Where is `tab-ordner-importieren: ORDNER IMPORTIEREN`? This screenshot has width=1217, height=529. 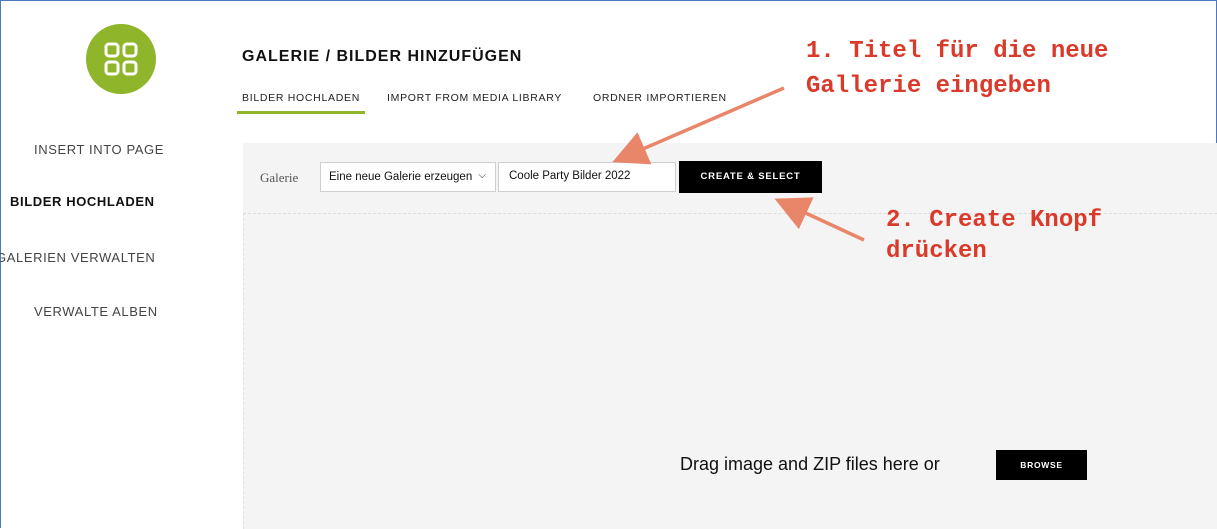
tab-ordner-importieren: ORDNER IMPORTIEREN is located at coordinates (660, 101).